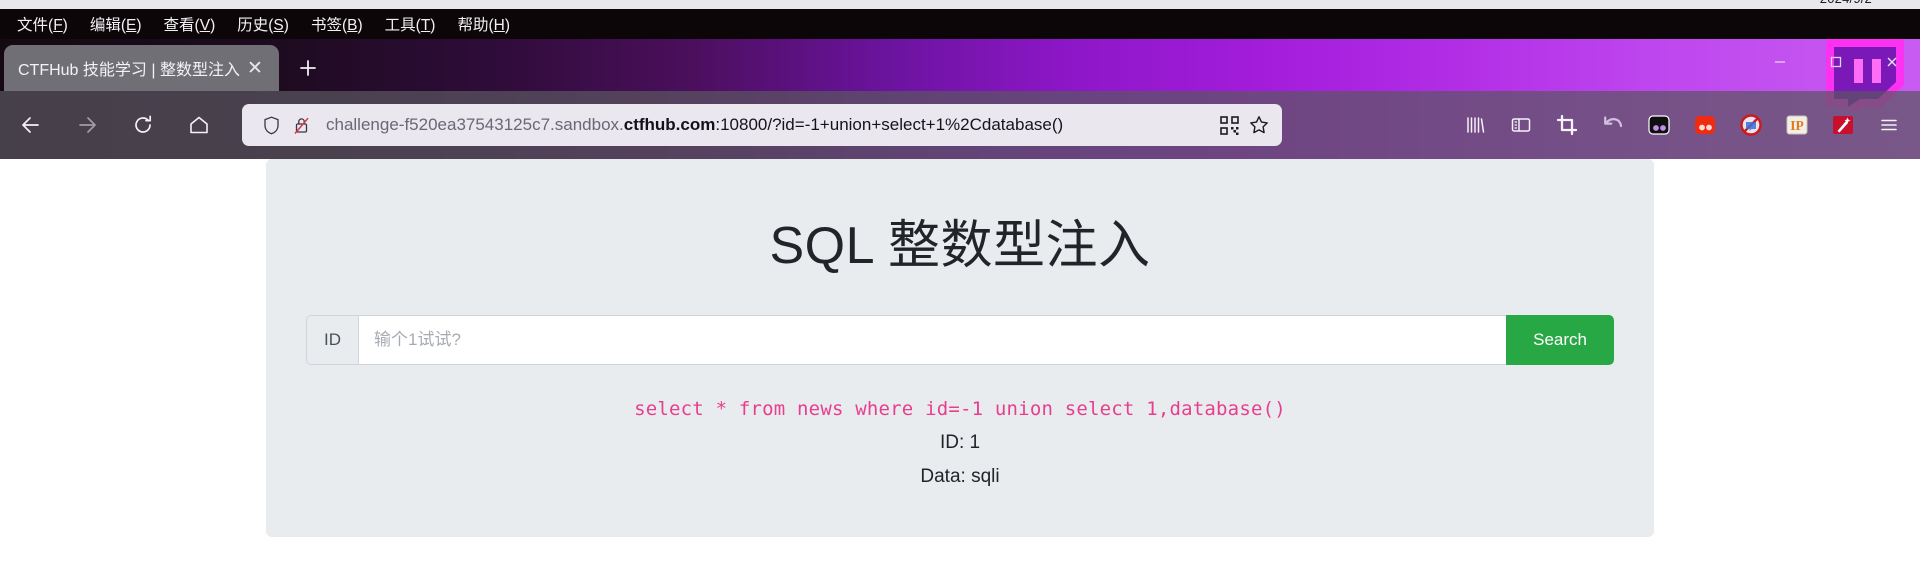 The width and height of the screenshot is (1920, 584). I want to click on extensions-toolbar: IP, so click(1686, 125).